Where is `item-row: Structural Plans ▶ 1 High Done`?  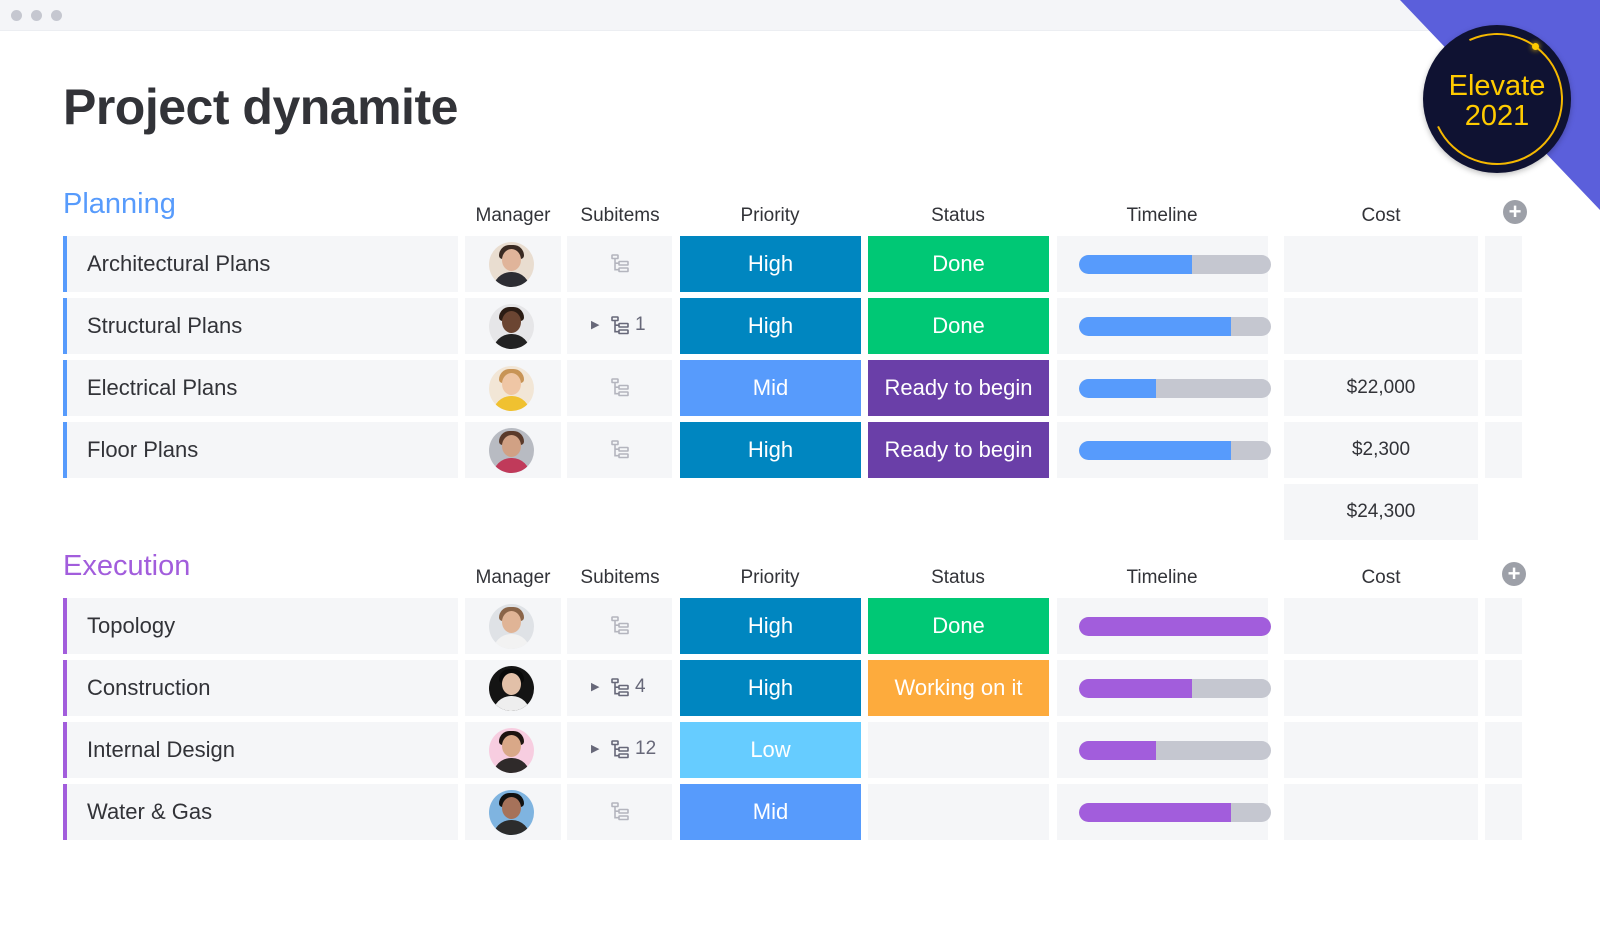 item-row: Structural Plans ▶ 1 High Done is located at coordinates (800, 326).